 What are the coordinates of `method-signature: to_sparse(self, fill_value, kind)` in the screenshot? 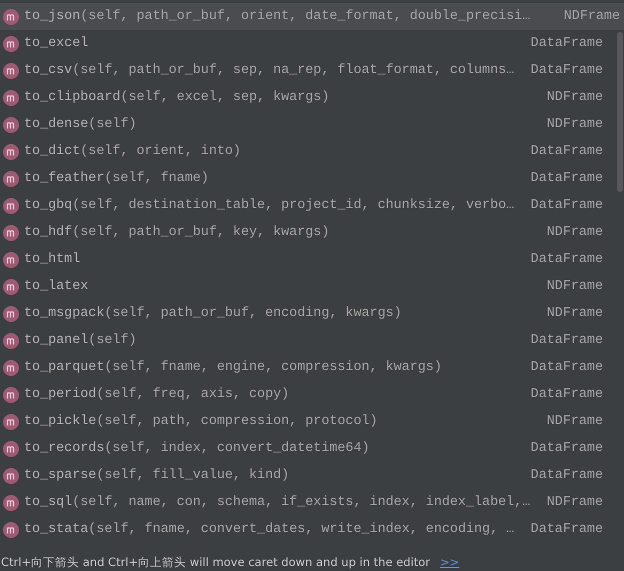 It's located at (157, 475).